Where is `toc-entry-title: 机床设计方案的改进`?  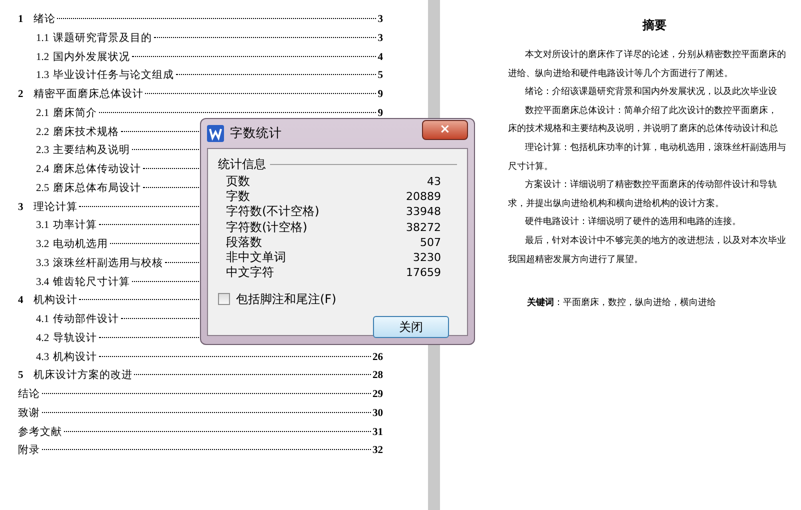
toc-entry-title: 机床设计方案的改进 is located at coordinates (82, 376).